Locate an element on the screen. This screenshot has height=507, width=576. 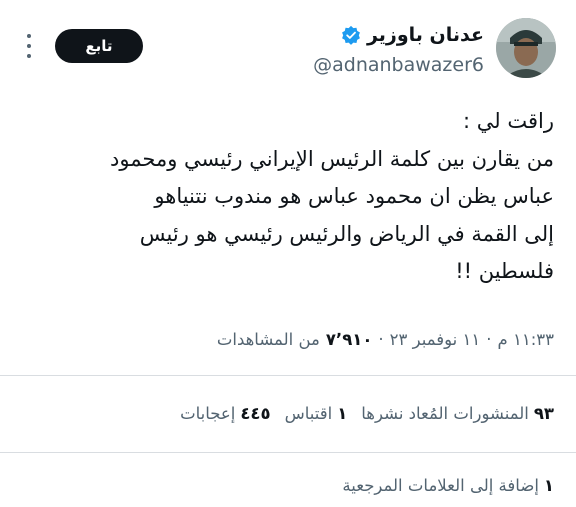
quotes-stat: ١ اقتباس is located at coordinates (316, 413).